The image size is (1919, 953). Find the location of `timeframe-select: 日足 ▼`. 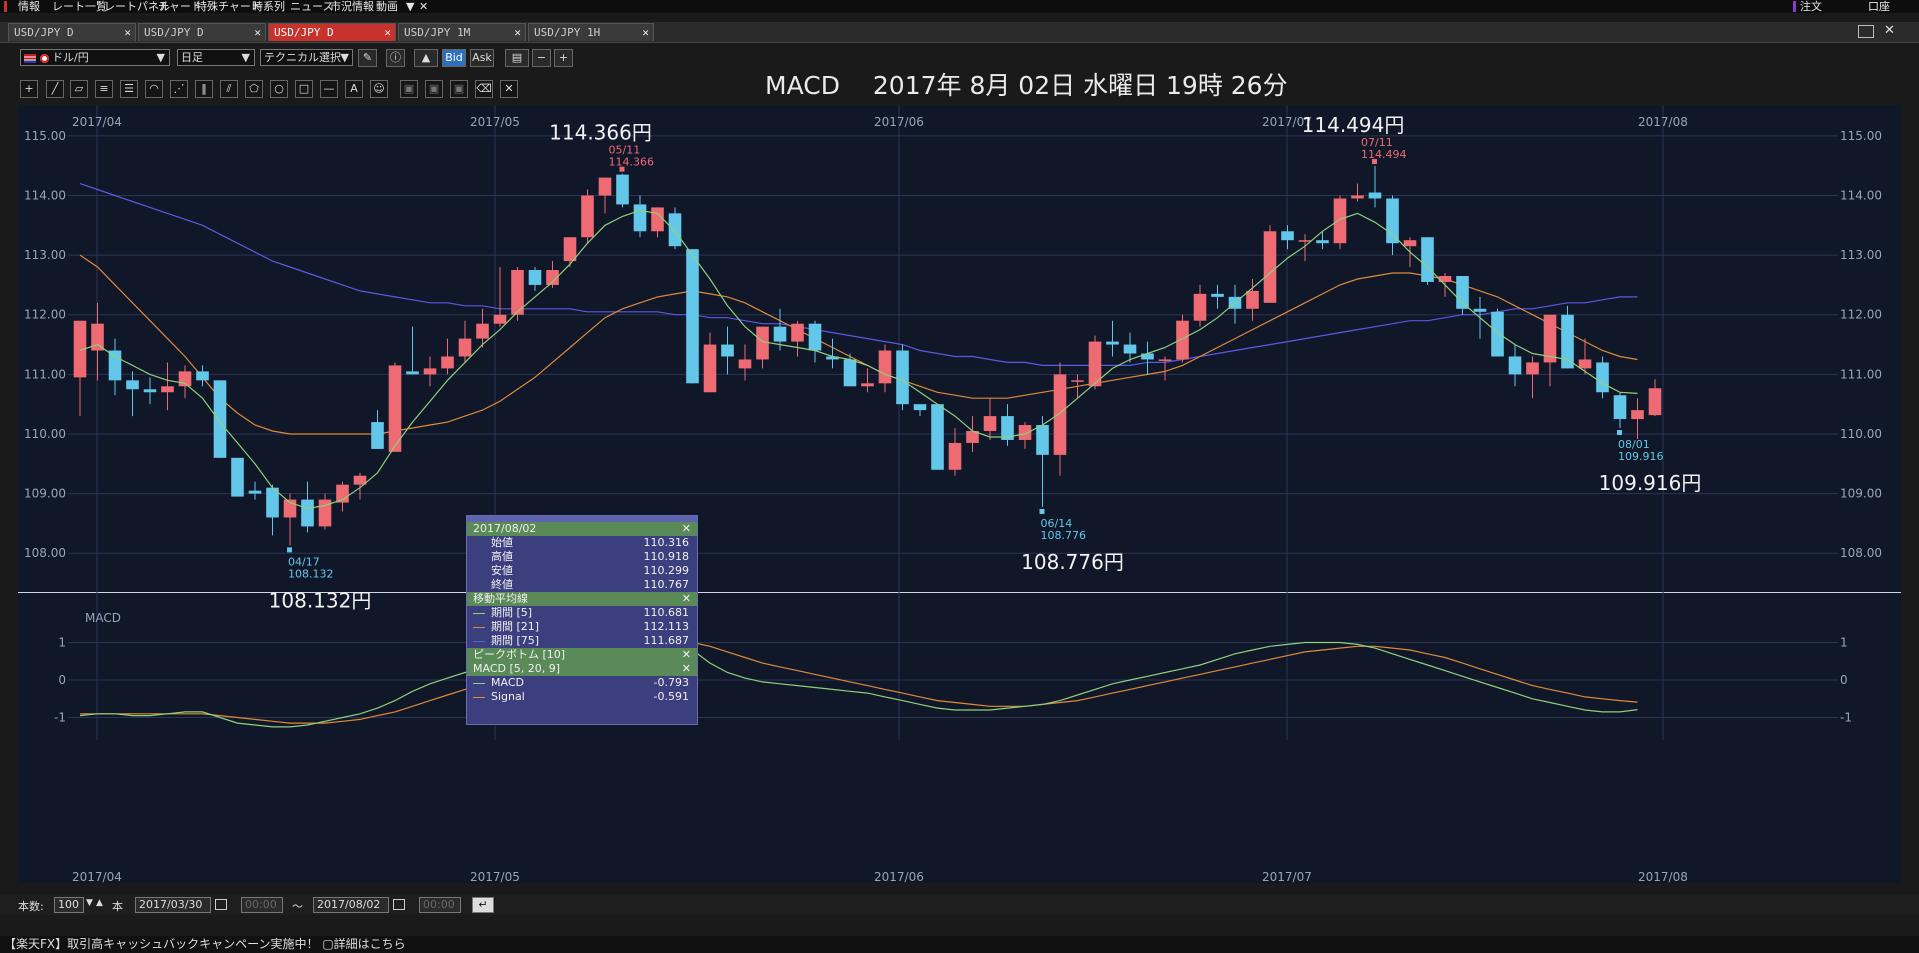

timeframe-select: 日足 ▼ is located at coordinates (216, 57).